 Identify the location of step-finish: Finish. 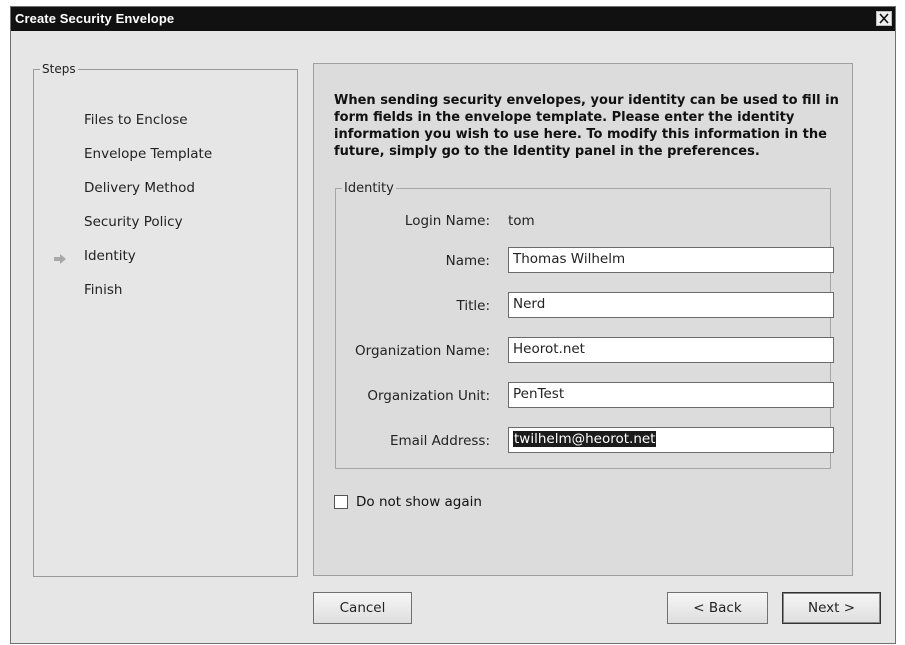
(103, 290).